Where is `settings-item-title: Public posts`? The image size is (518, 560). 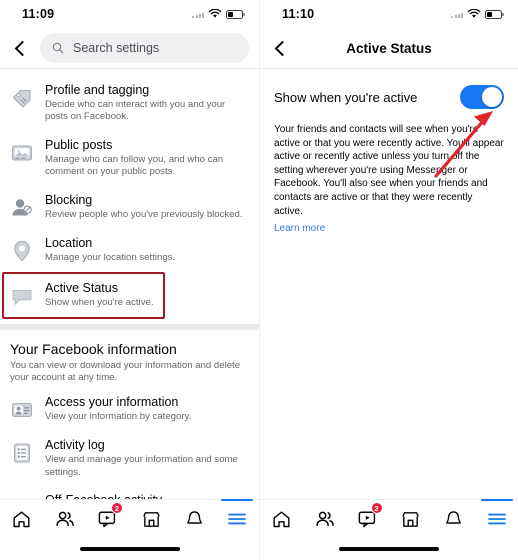 settings-item-title: Public posts is located at coordinates (79, 144).